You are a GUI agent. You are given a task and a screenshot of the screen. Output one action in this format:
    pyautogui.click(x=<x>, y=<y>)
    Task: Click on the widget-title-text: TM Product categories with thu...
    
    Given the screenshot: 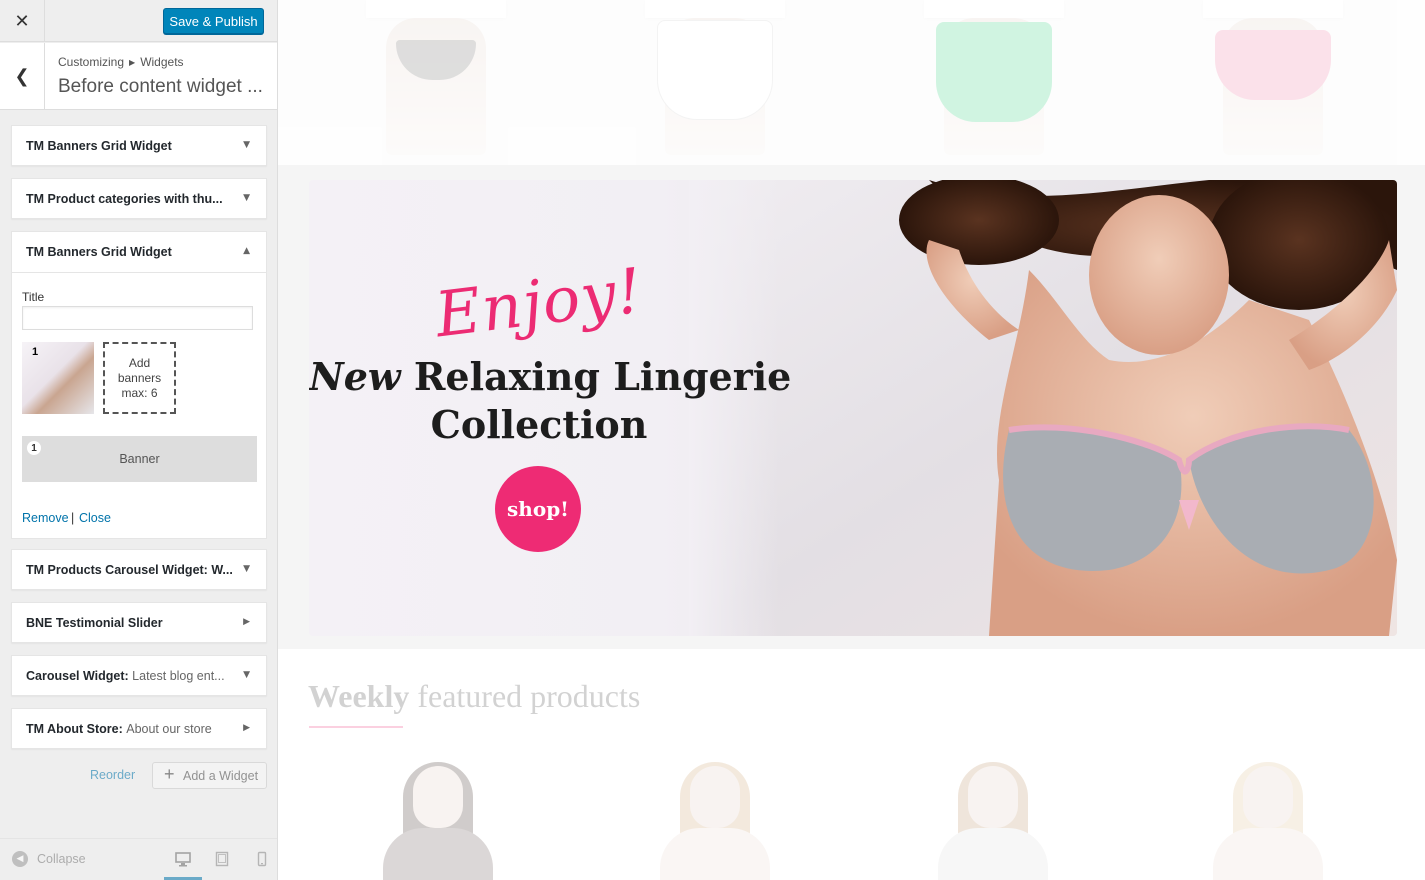 What is the action you would take?
    pyautogui.click(x=124, y=199)
    